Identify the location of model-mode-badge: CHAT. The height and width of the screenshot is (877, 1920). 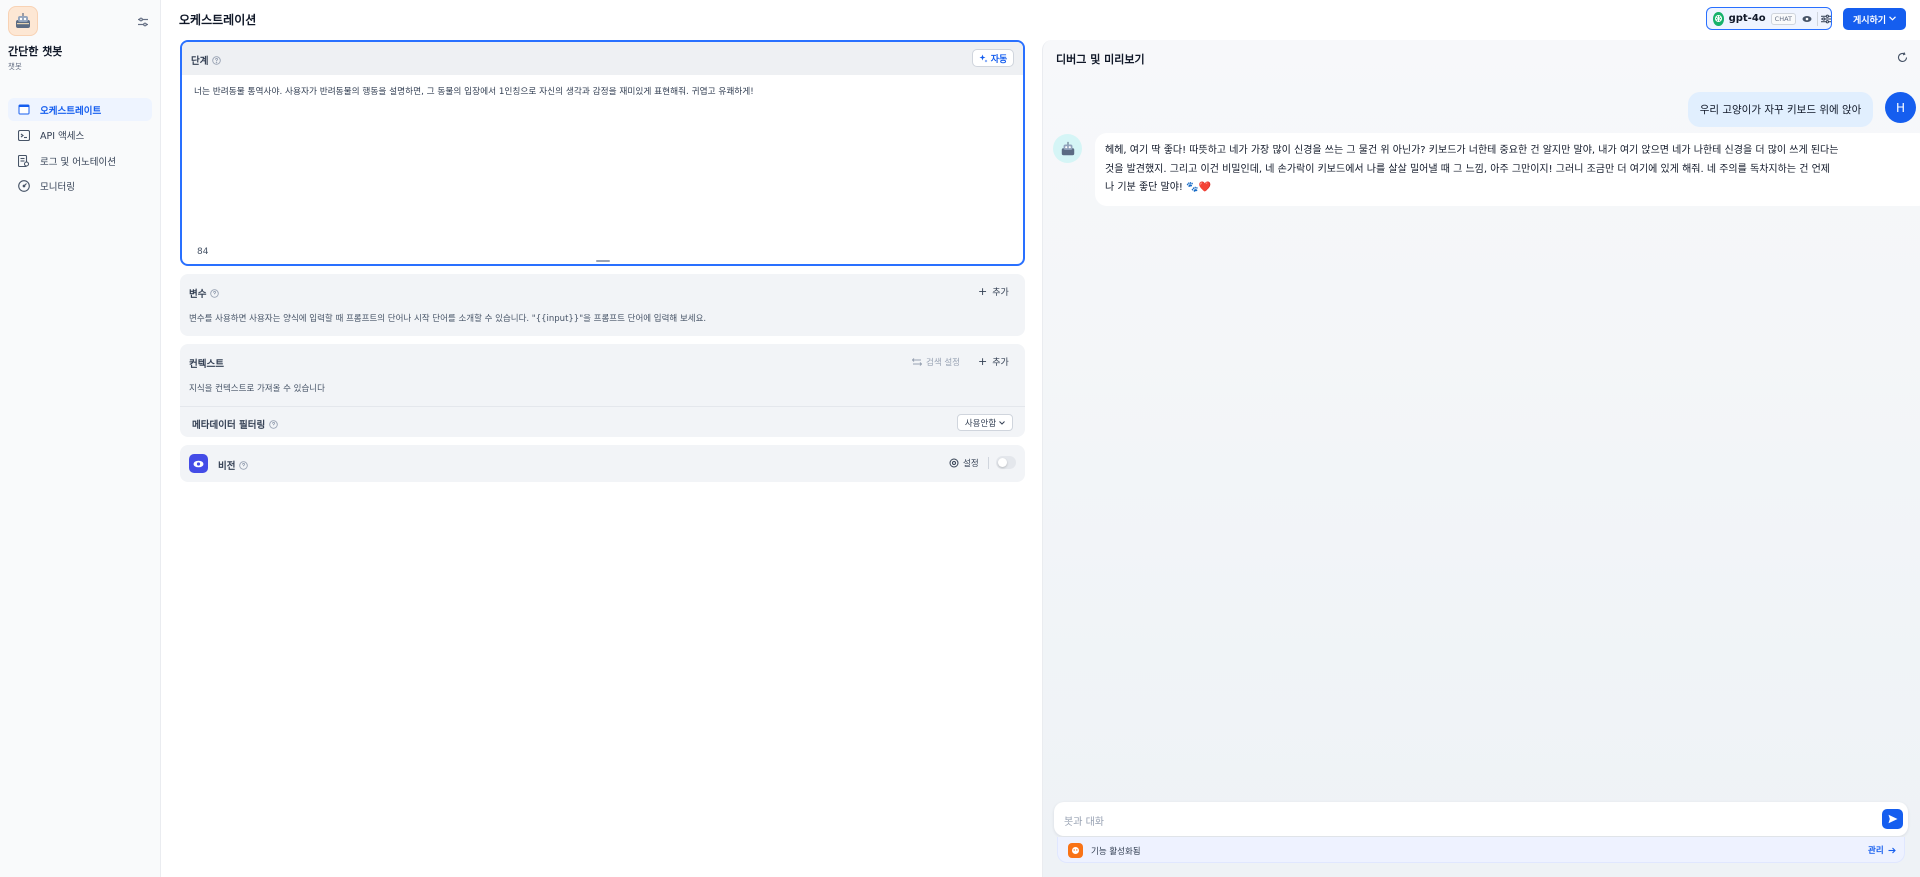
(1783, 18).